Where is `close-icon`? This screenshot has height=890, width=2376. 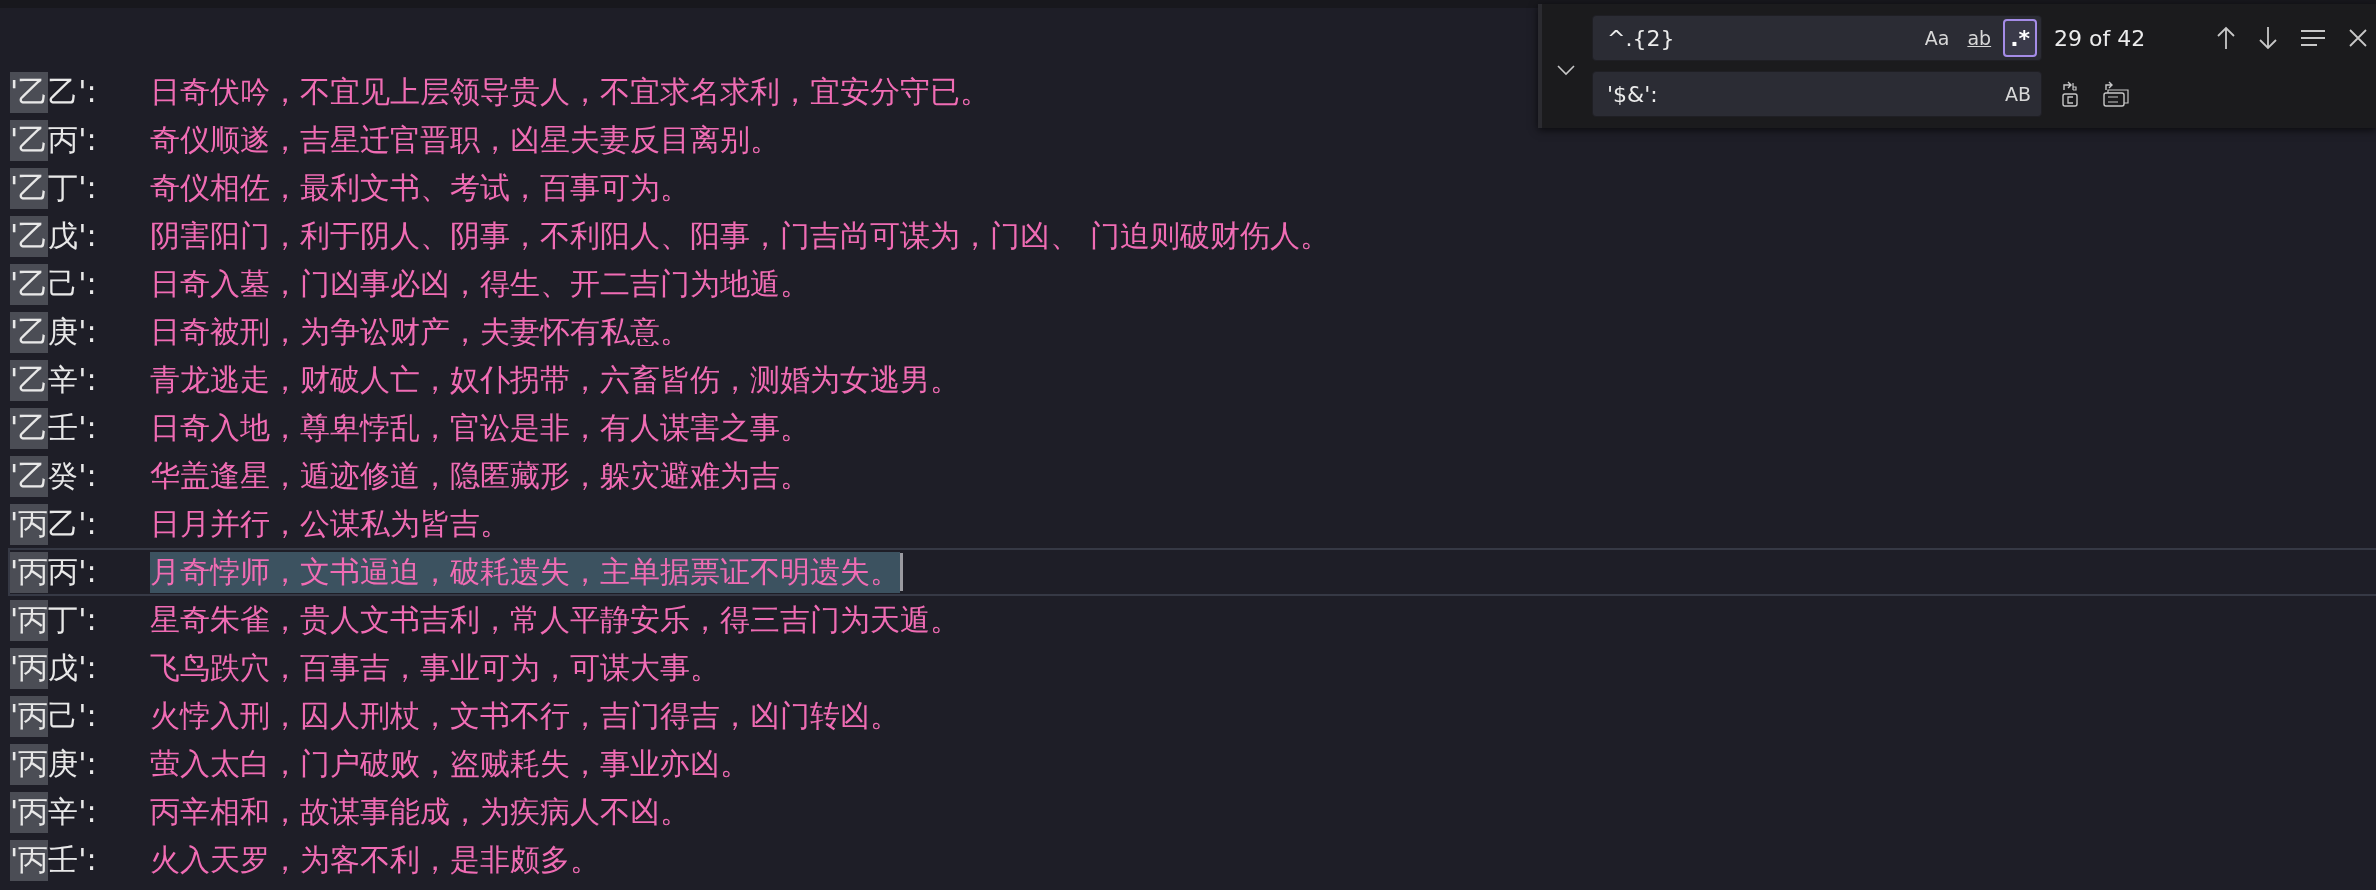
close-icon is located at coordinates (2358, 38).